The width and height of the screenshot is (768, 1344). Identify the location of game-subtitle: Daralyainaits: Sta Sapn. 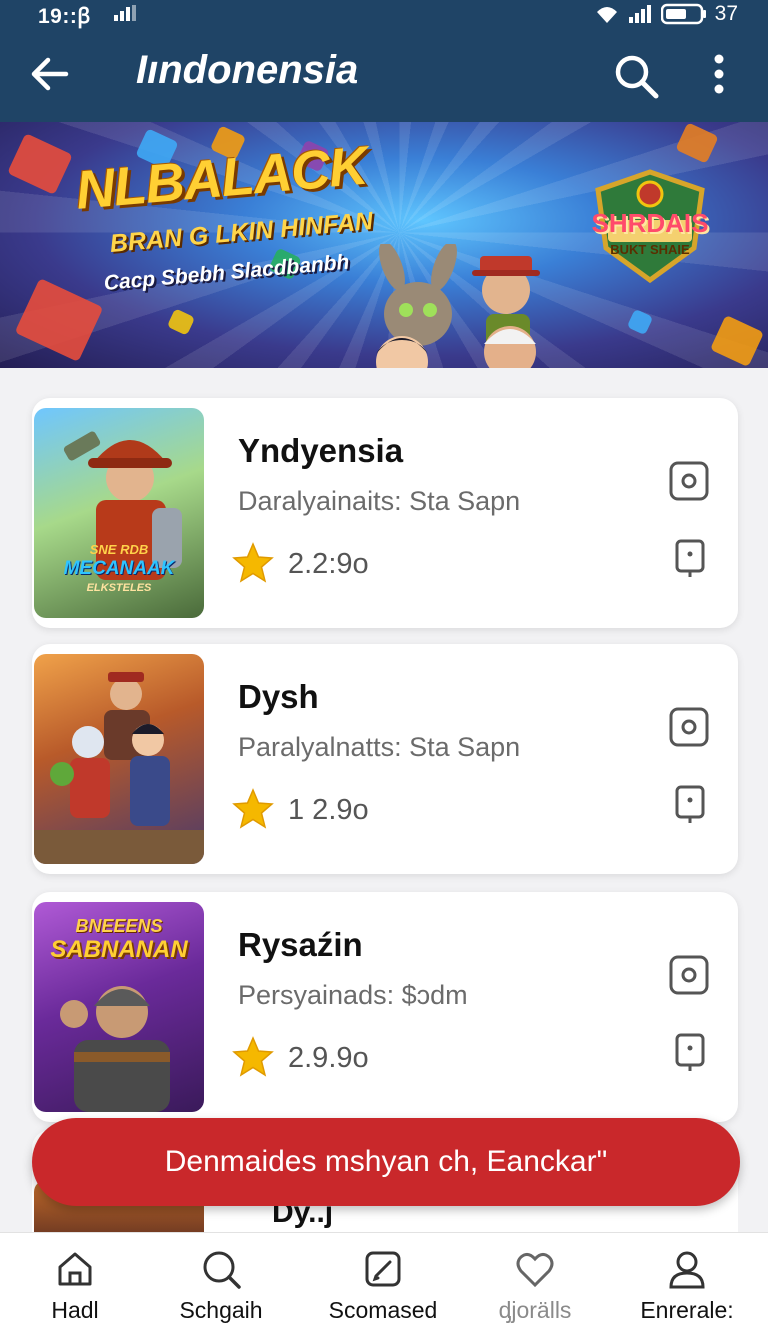
(379, 501).